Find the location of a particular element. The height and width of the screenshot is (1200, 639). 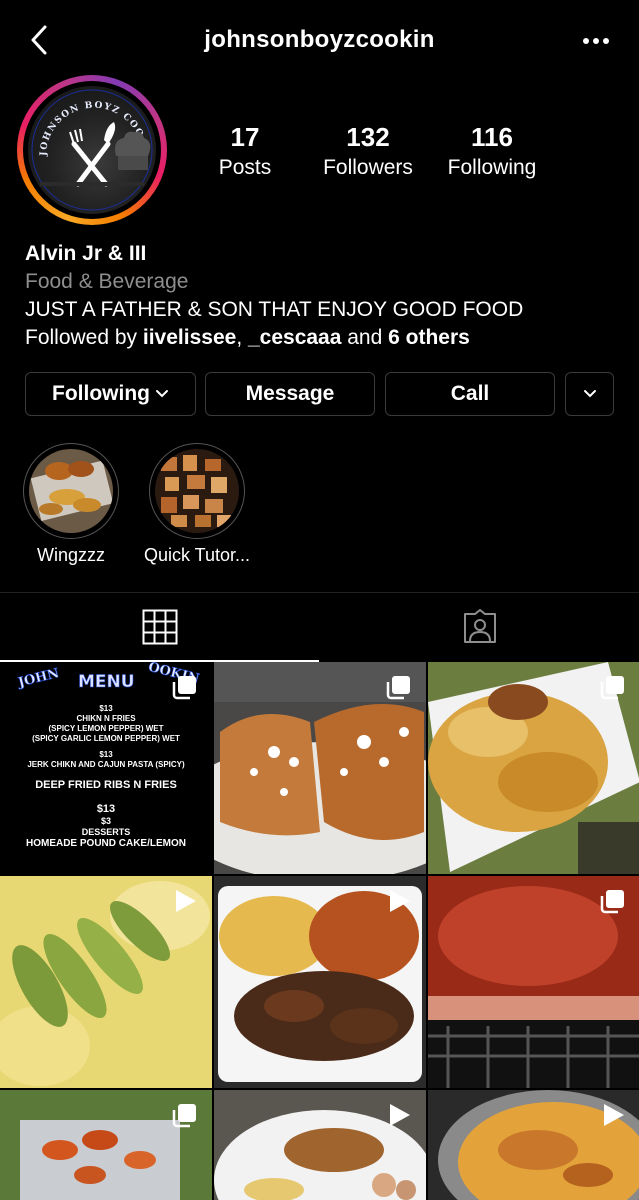

more-horizontal-icon is located at coordinates (596, 41).